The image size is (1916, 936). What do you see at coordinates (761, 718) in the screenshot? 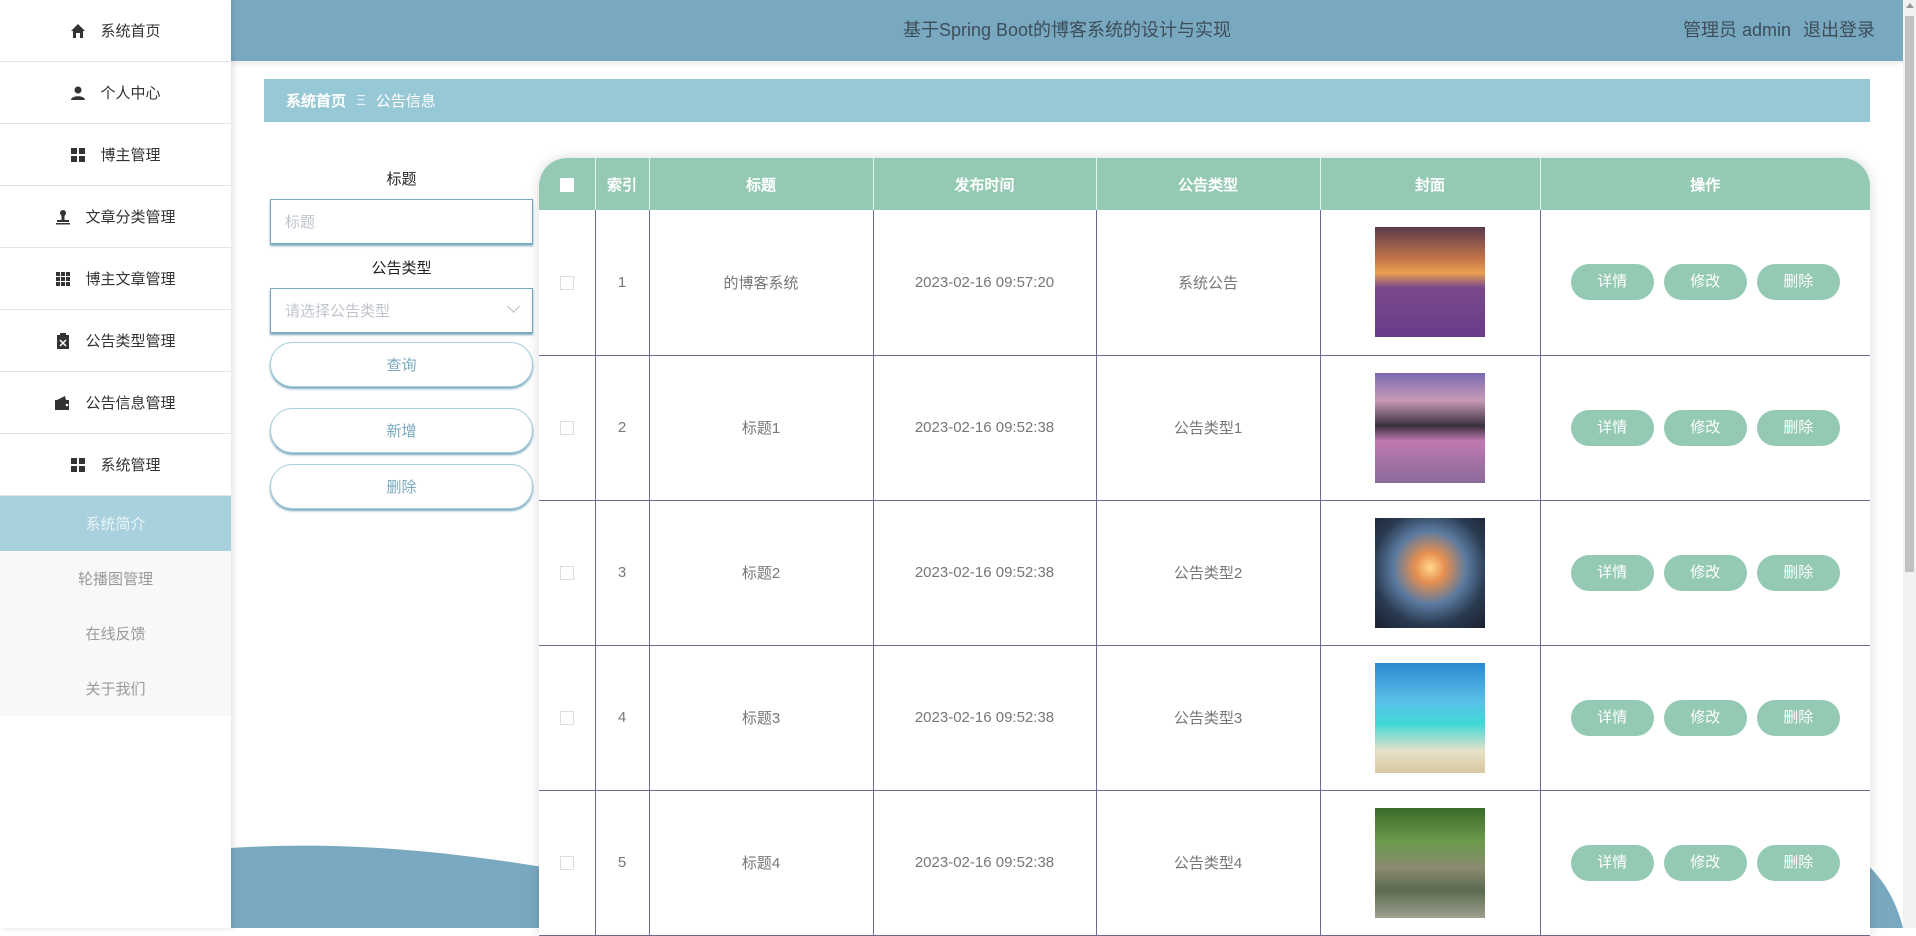
I see `row-title: 标题3` at bounding box center [761, 718].